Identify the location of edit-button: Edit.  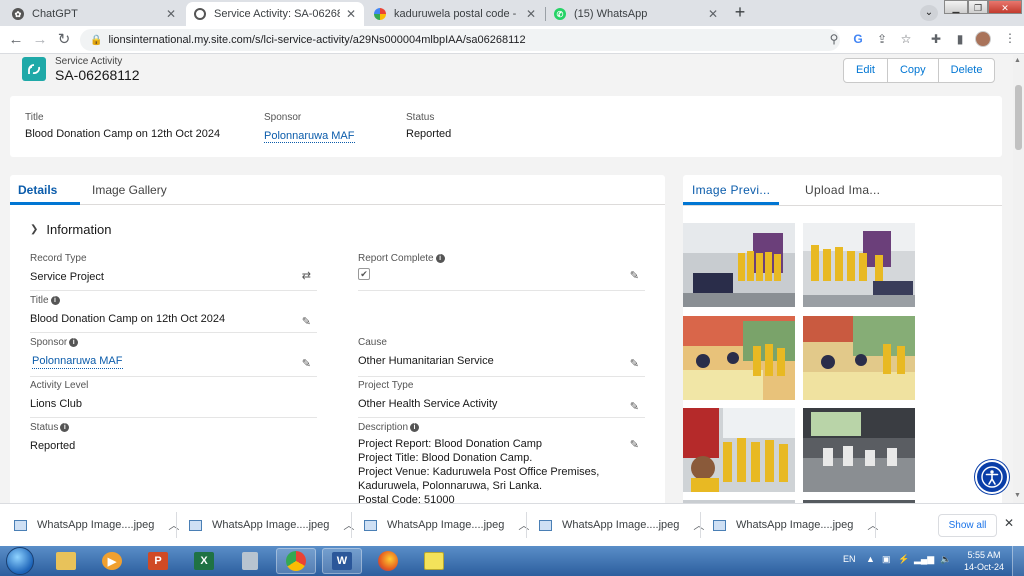
(866, 70).